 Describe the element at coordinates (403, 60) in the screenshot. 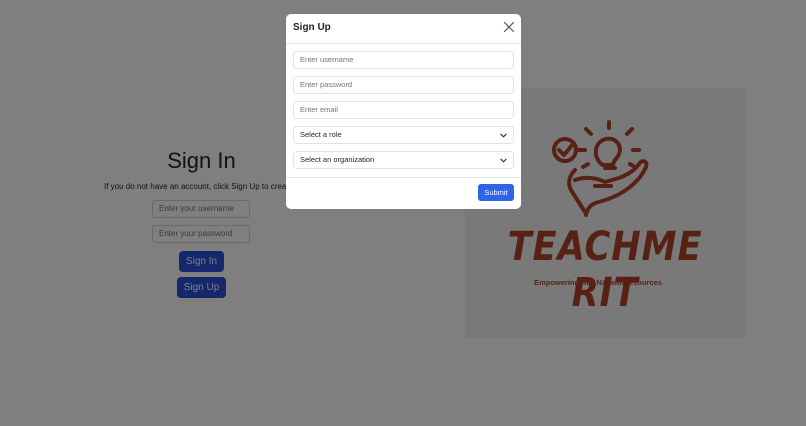

I see `signup-username-field: Enter username` at that location.